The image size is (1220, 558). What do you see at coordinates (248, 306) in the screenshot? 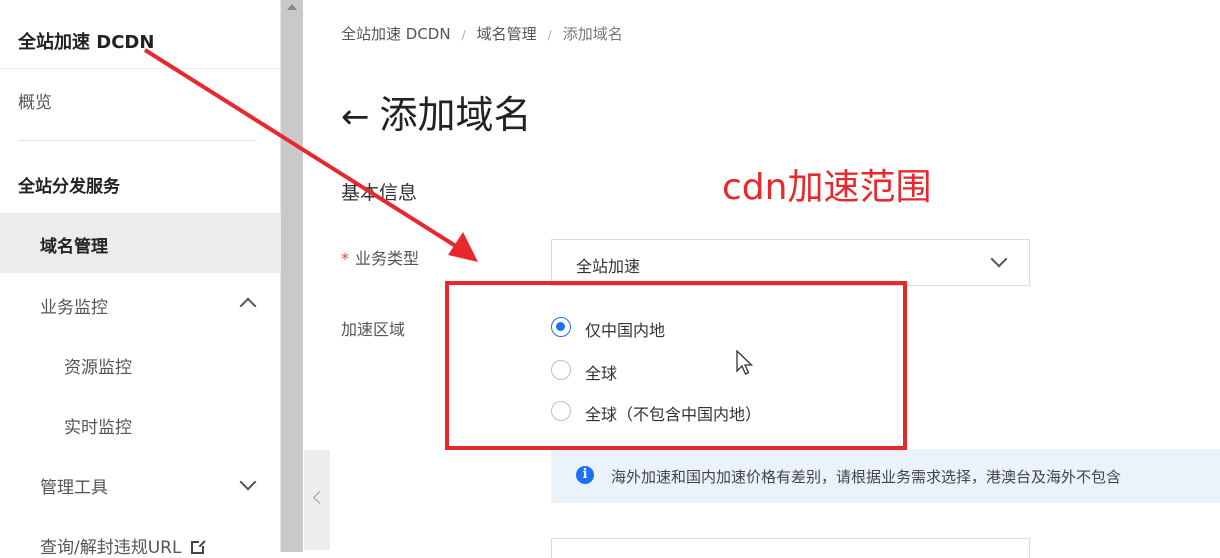
I see `chevron-up-icon` at bounding box center [248, 306].